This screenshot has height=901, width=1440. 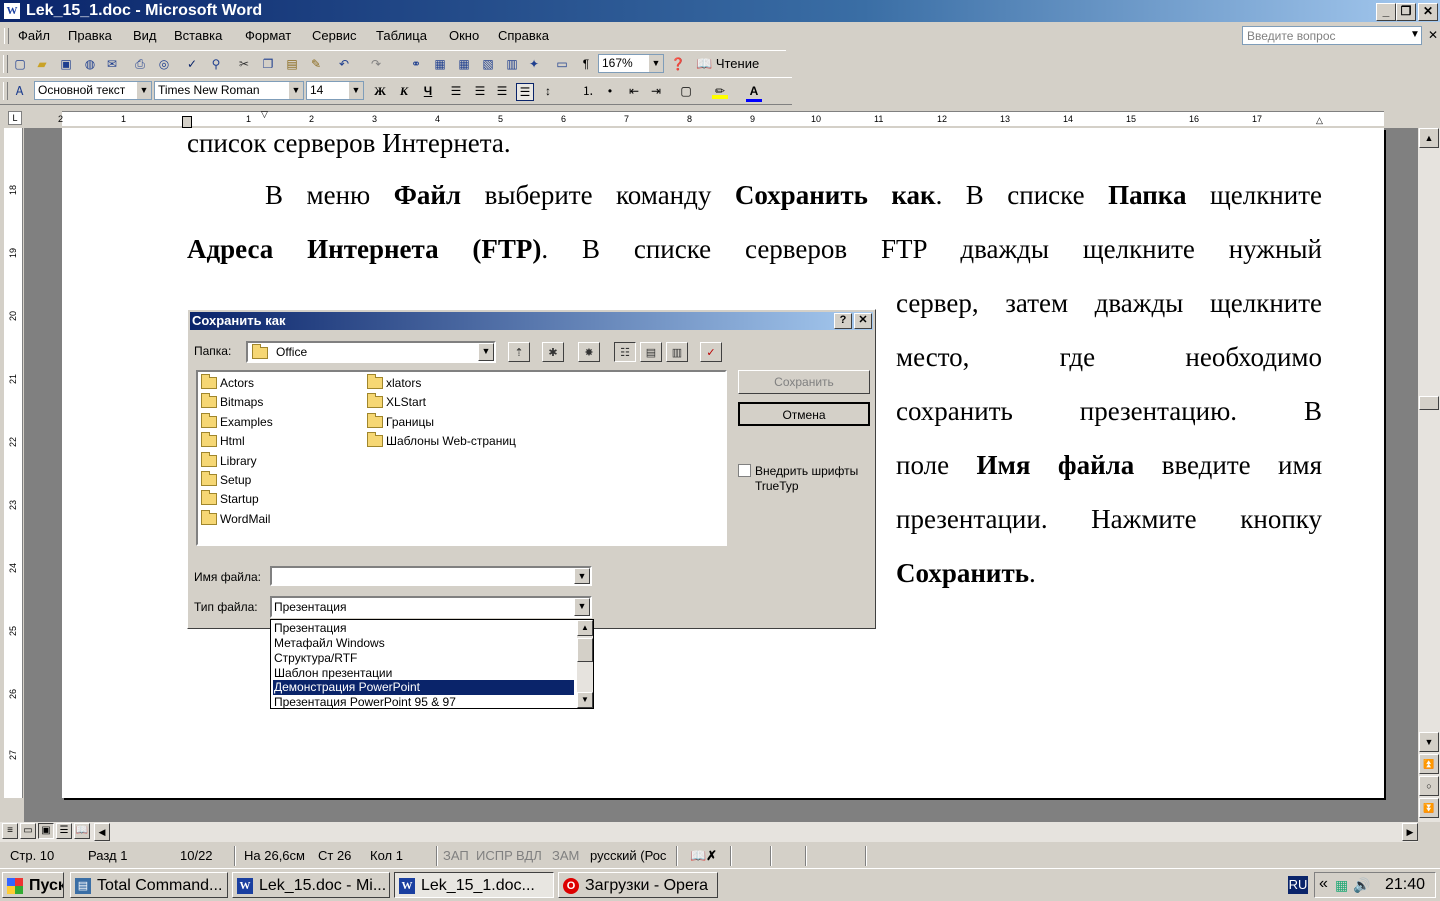 What do you see at coordinates (1429, 403) in the screenshot?
I see `scroll-thumb` at bounding box center [1429, 403].